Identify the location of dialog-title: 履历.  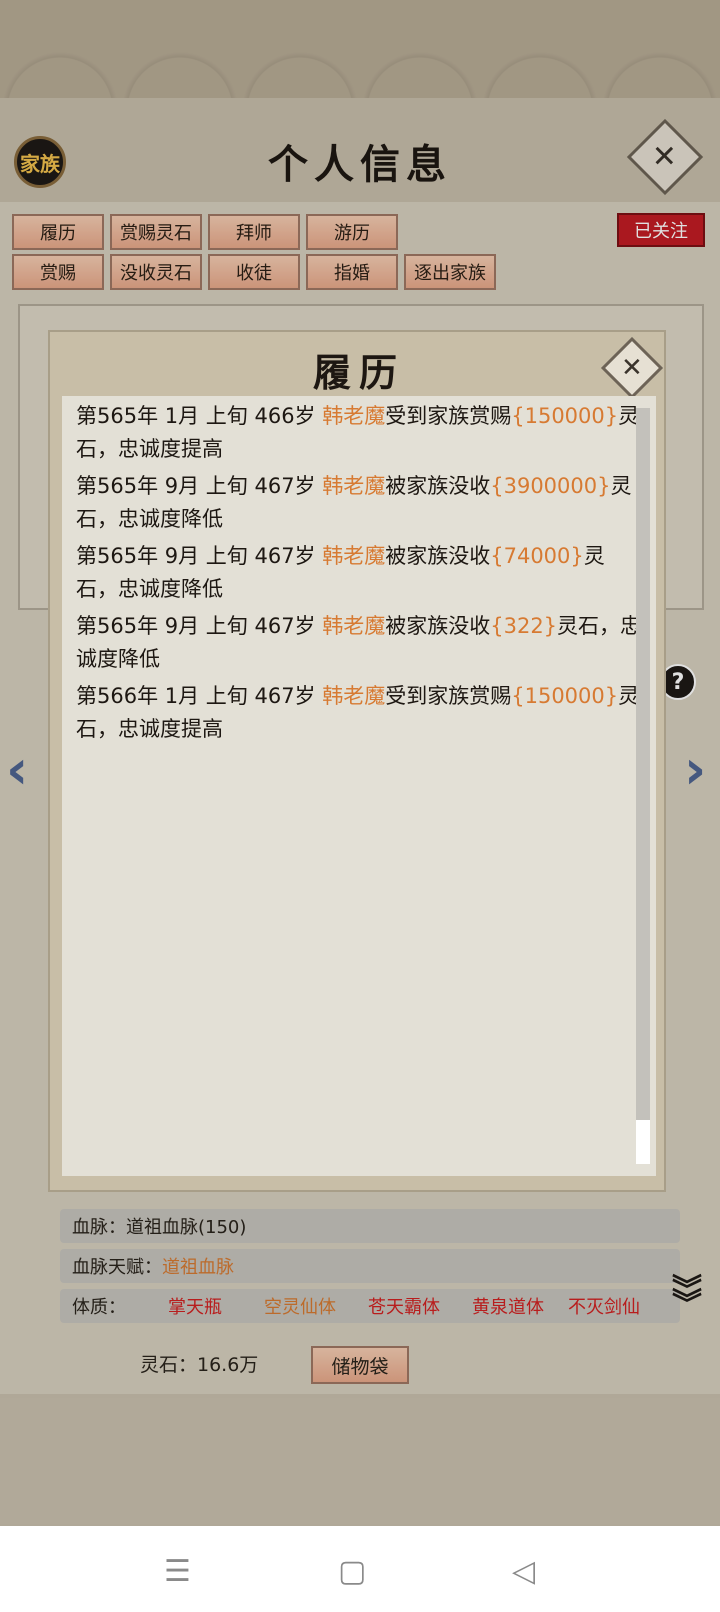
(358, 372).